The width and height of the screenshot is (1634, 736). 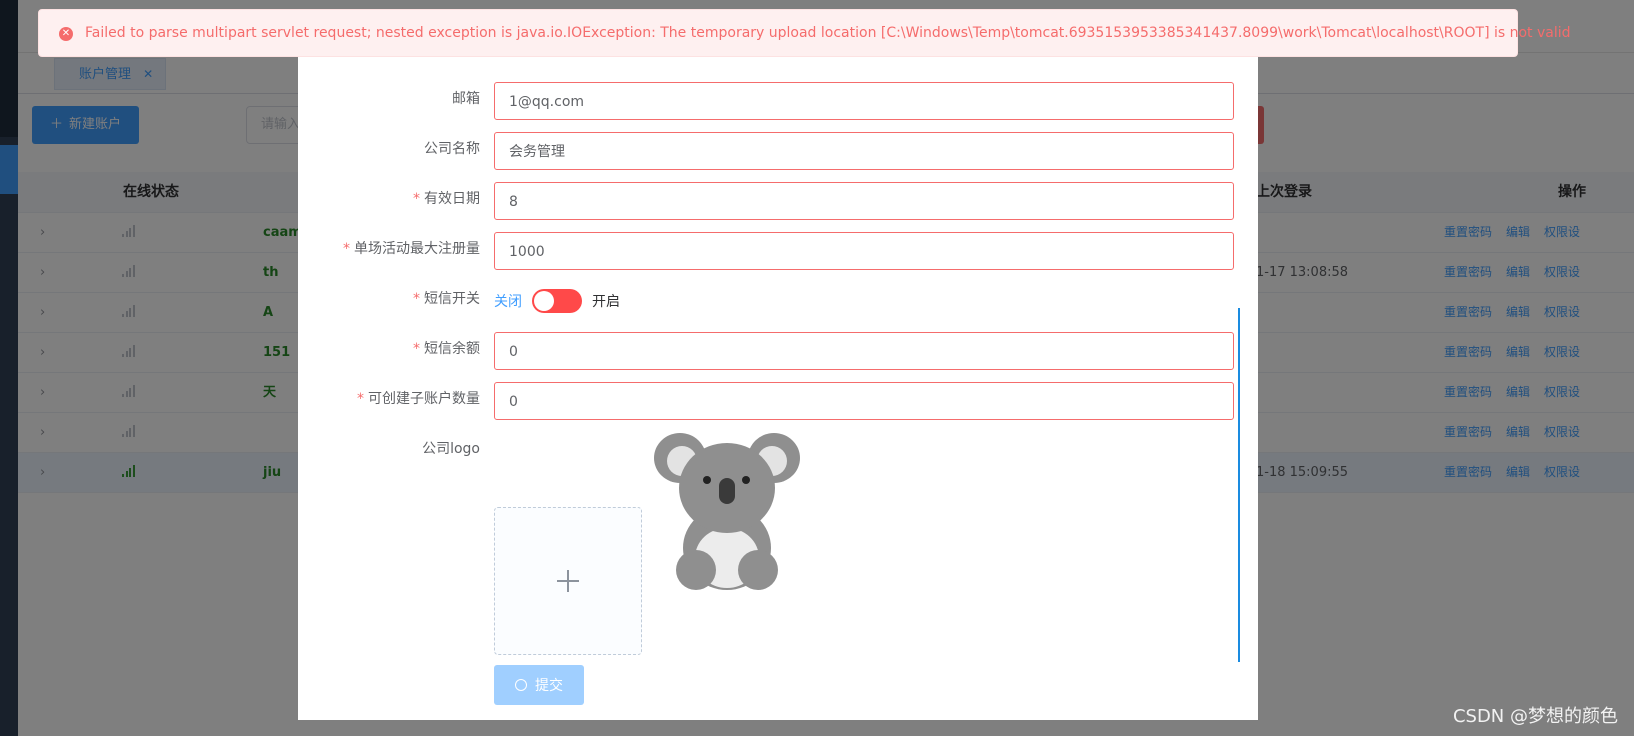 What do you see at coordinates (418, 399) in the screenshot?
I see `sub-accounts-label: * 可创建子账户数量` at bounding box center [418, 399].